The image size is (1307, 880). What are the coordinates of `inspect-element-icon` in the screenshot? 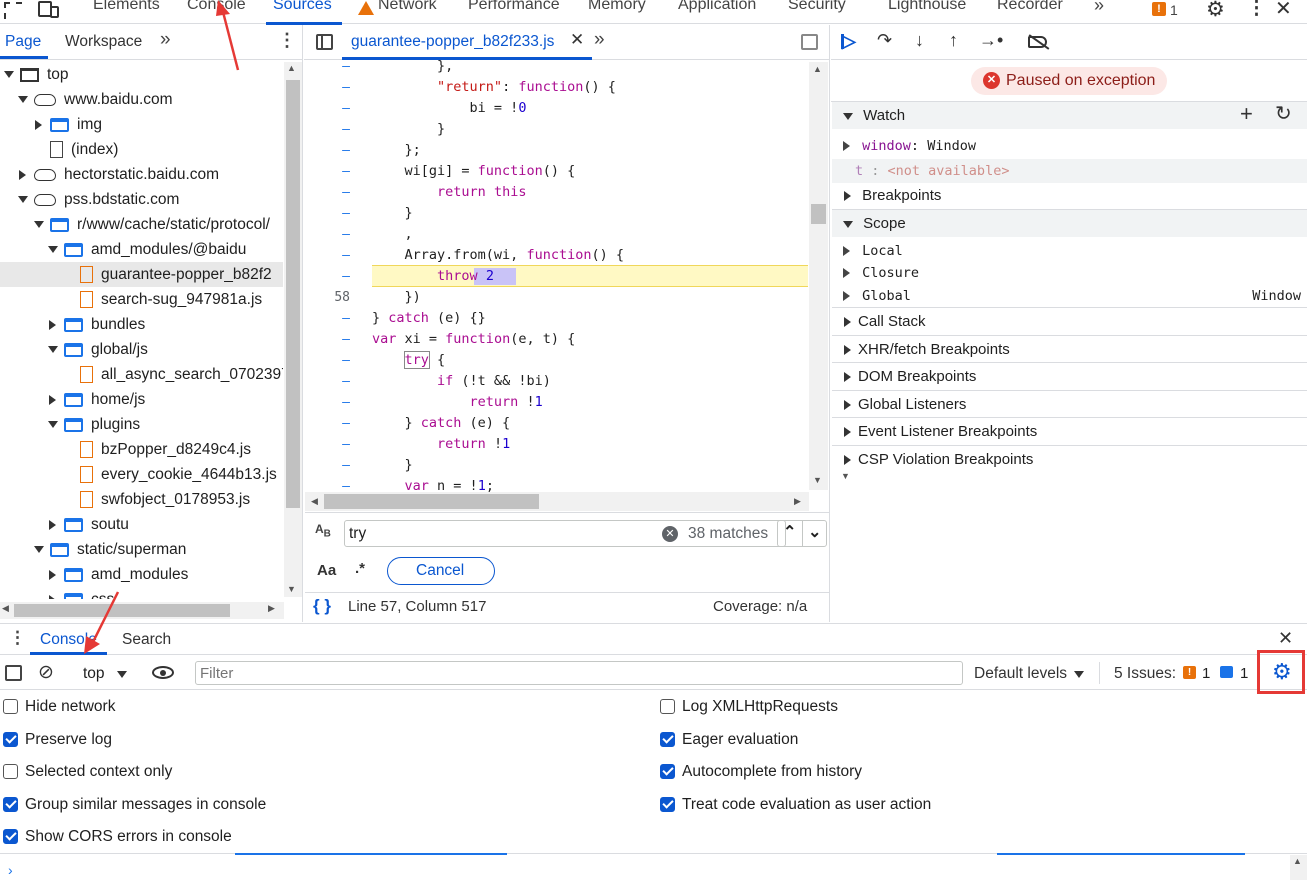 It's located at (13, 10).